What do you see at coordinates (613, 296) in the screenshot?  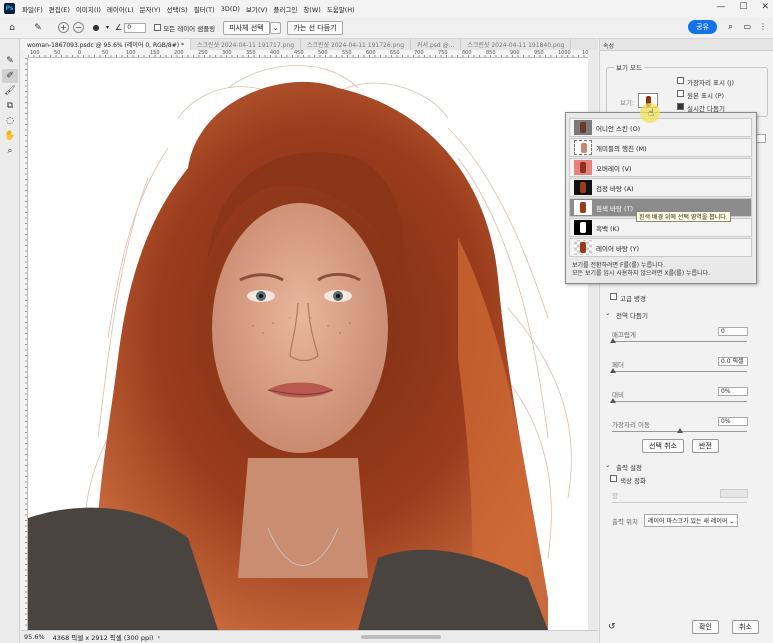 I see `hq-preview-checkbox` at bounding box center [613, 296].